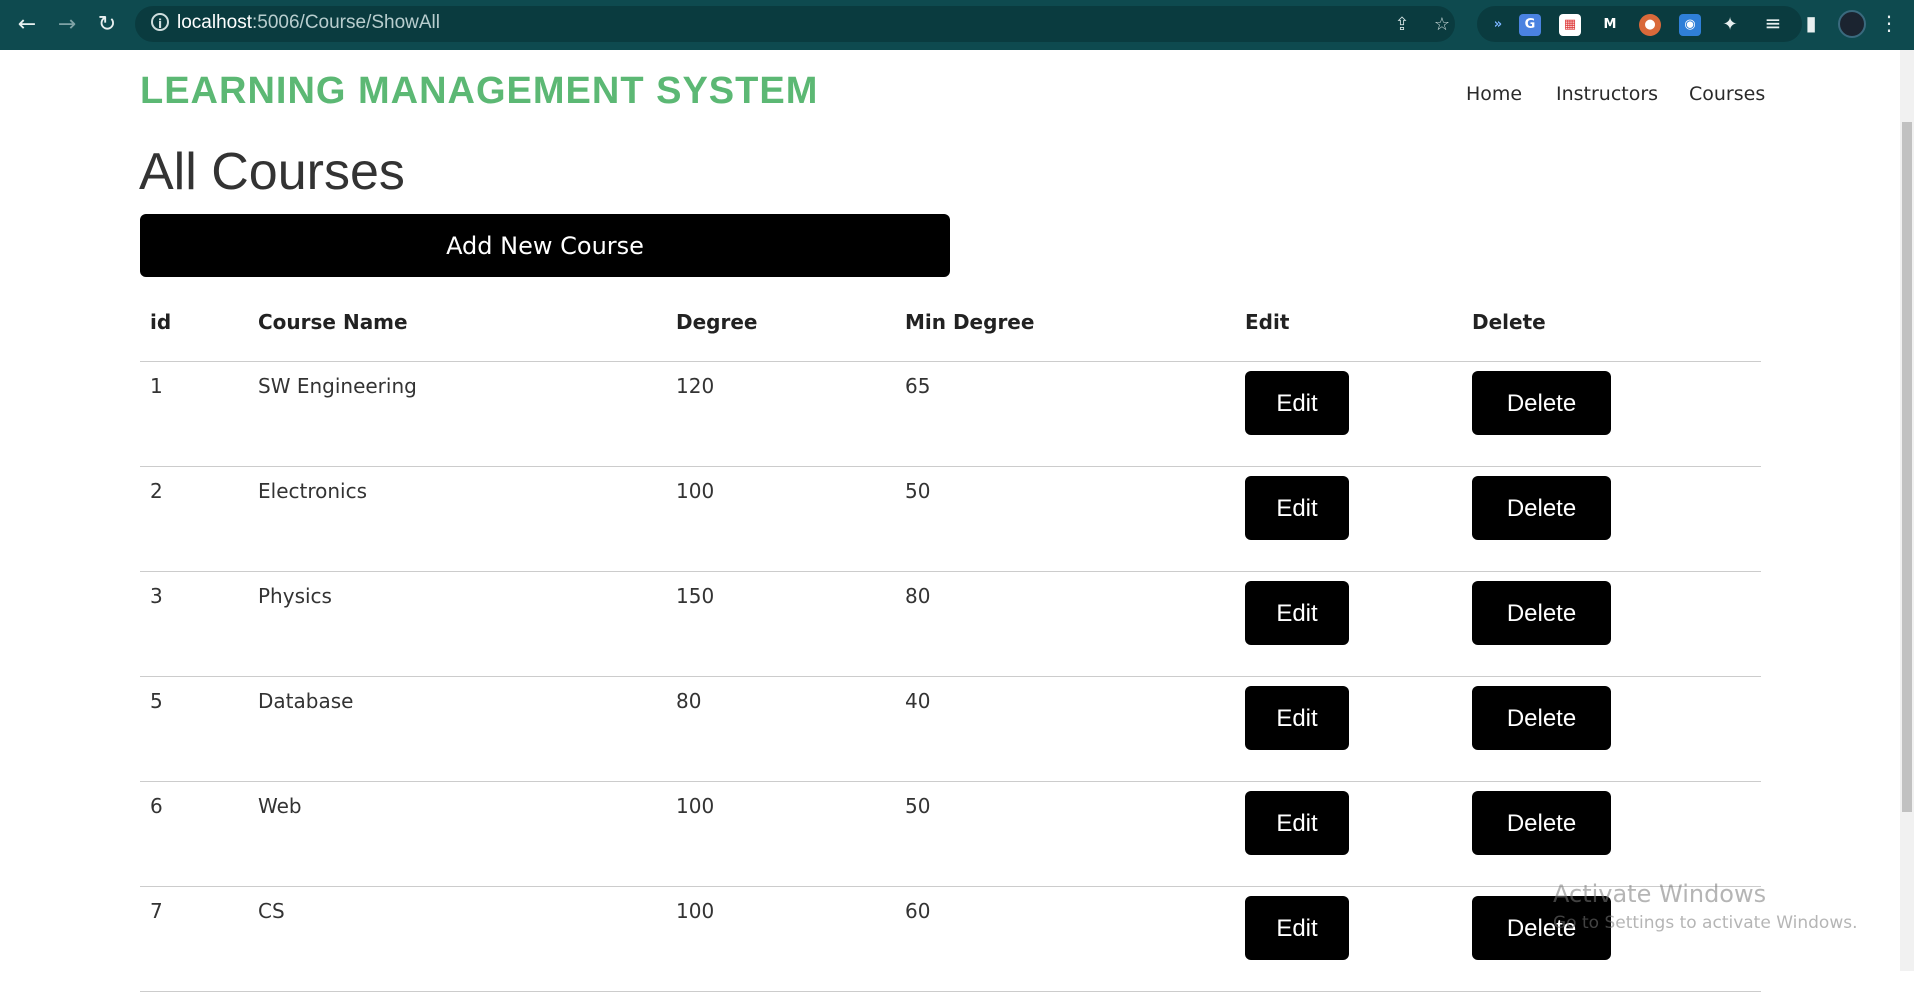 Image resolution: width=1914 pixels, height=992 pixels. What do you see at coordinates (1065, 939) in the screenshot?
I see `cell-min-degree: 60` at bounding box center [1065, 939].